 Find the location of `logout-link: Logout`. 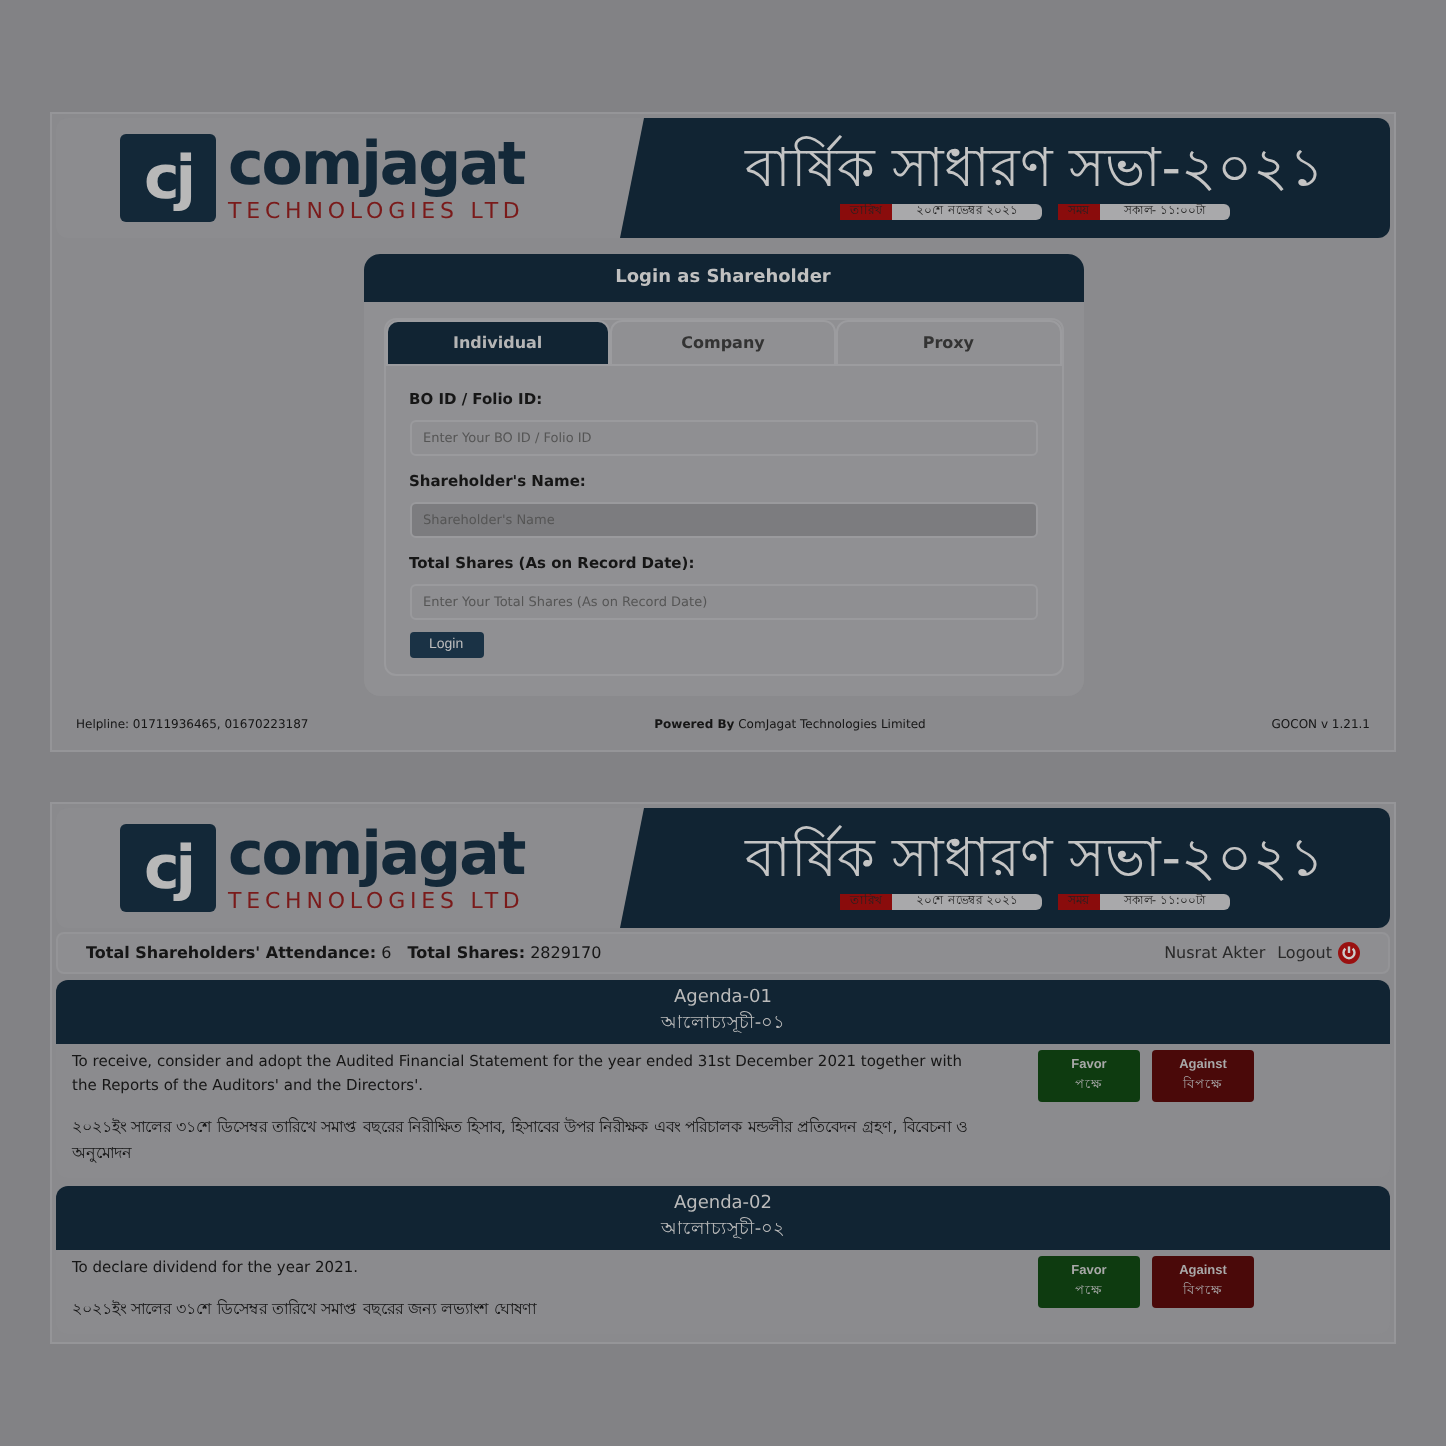

logout-link: Logout is located at coordinates (1318, 953).